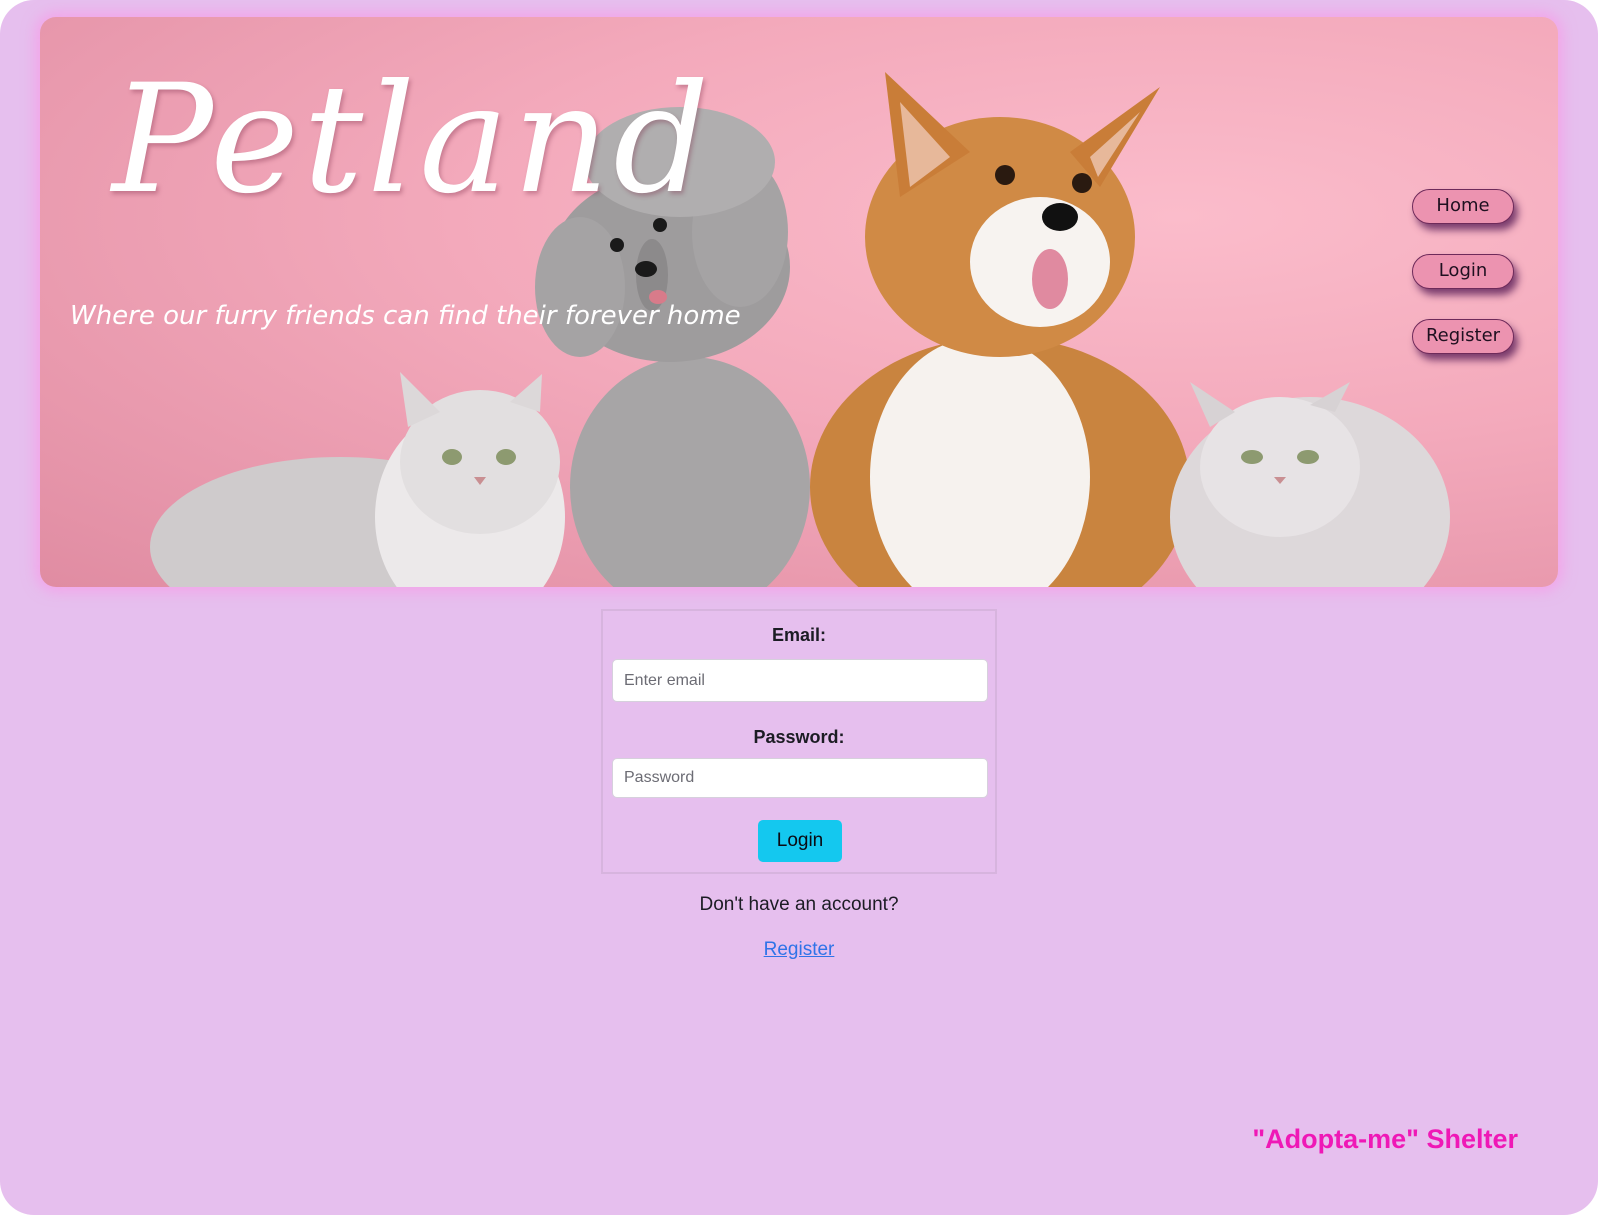 The image size is (1598, 1215). I want to click on login-form: Email: Password: Login, so click(799, 741).